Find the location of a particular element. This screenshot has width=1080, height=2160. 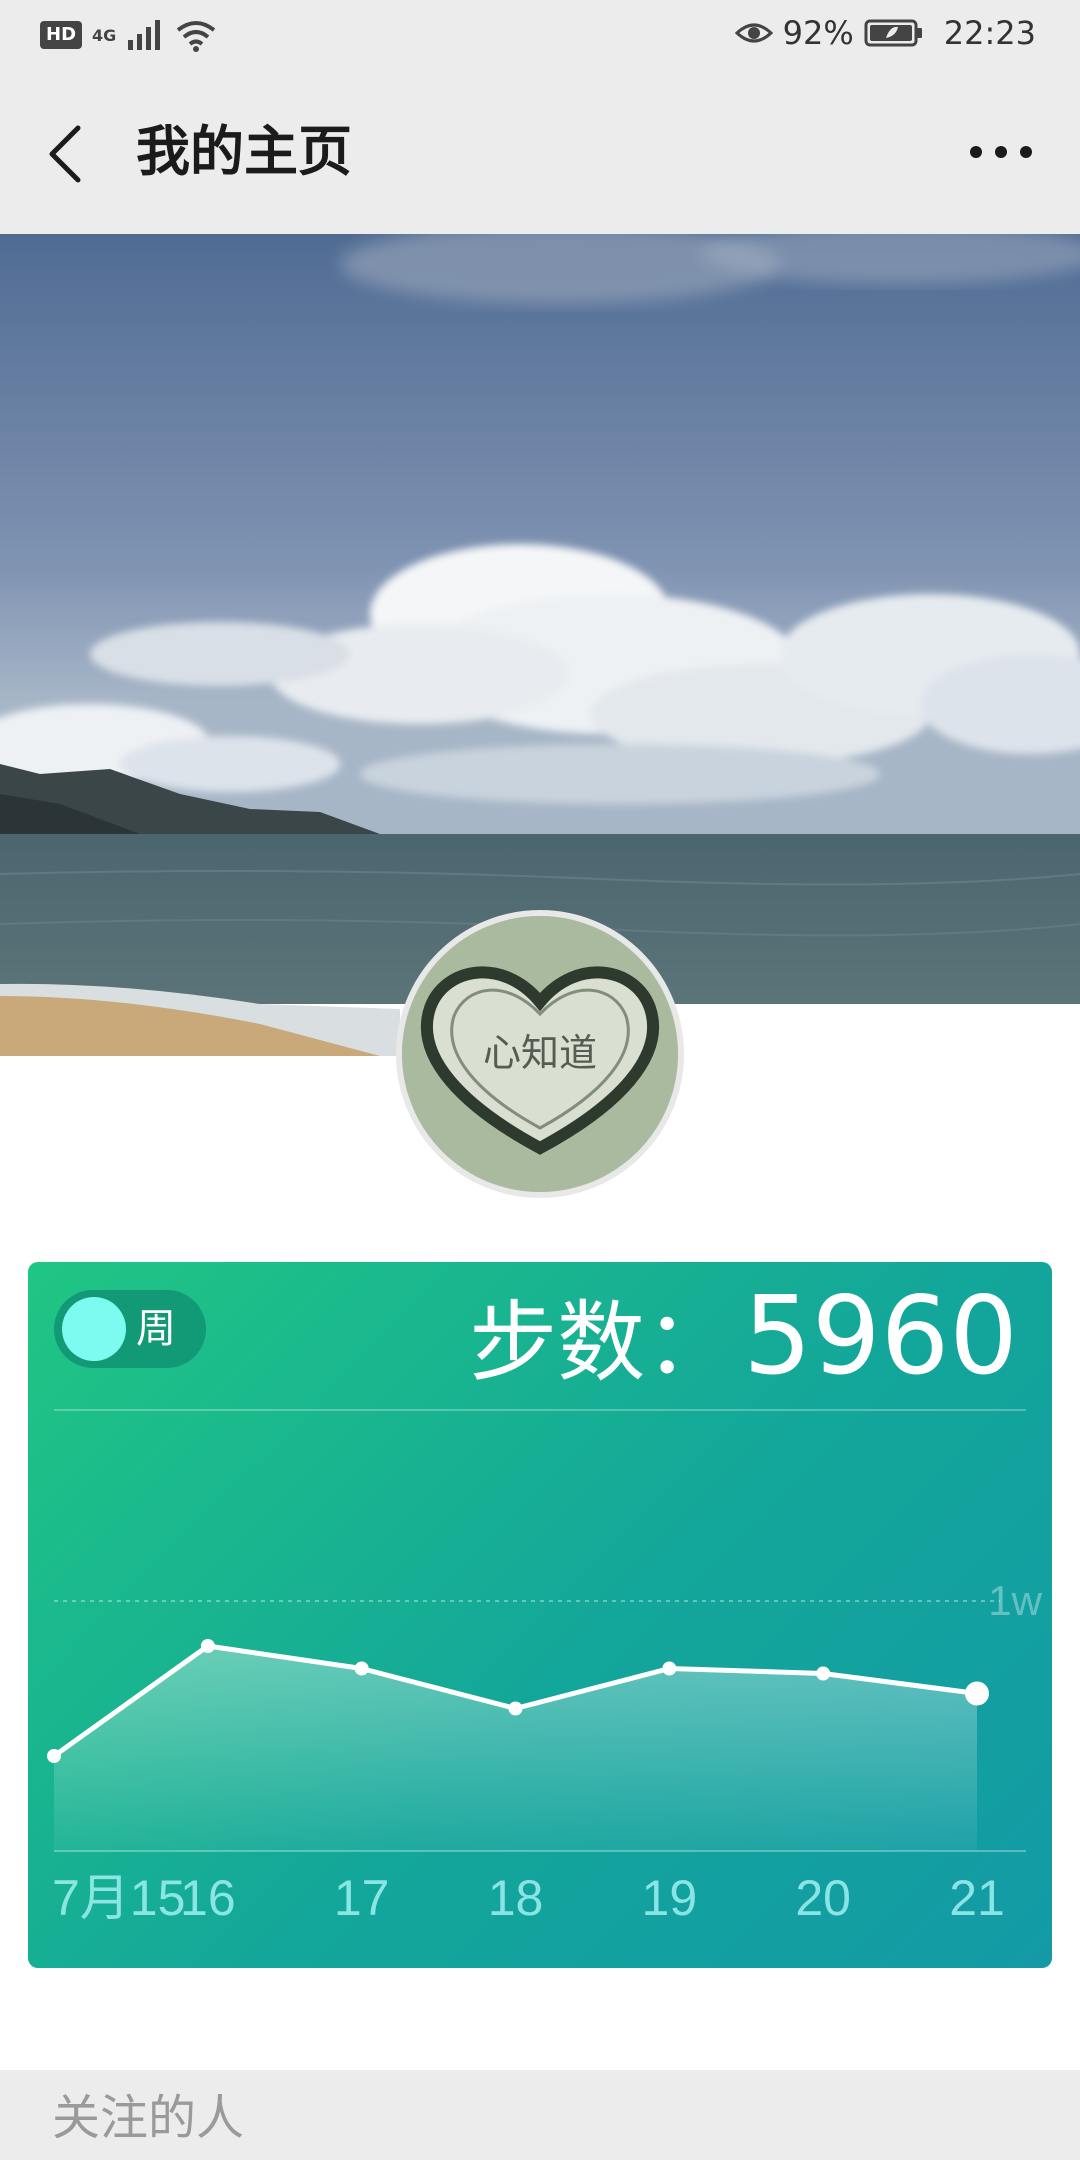

x-tick-label: 18 is located at coordinates (516, 1898).